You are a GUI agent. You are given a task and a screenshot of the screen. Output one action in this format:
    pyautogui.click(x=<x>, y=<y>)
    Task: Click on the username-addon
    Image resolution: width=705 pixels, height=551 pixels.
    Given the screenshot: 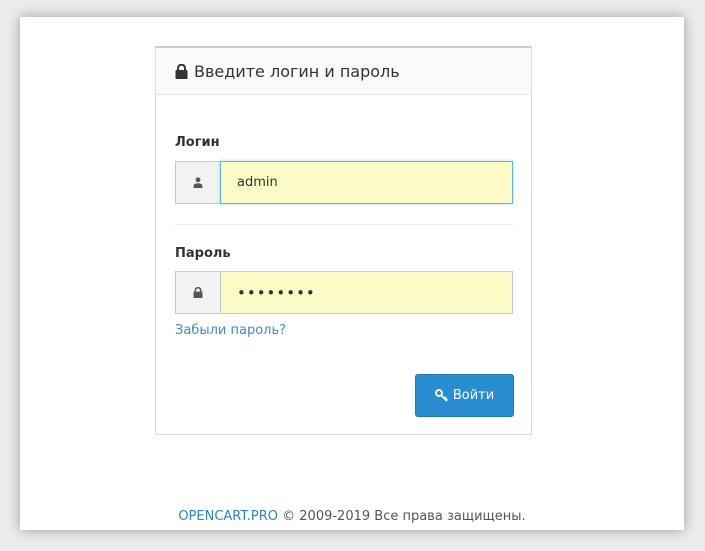 What is the action you would take?
    pyautogui.click(x=197, y=182)
    